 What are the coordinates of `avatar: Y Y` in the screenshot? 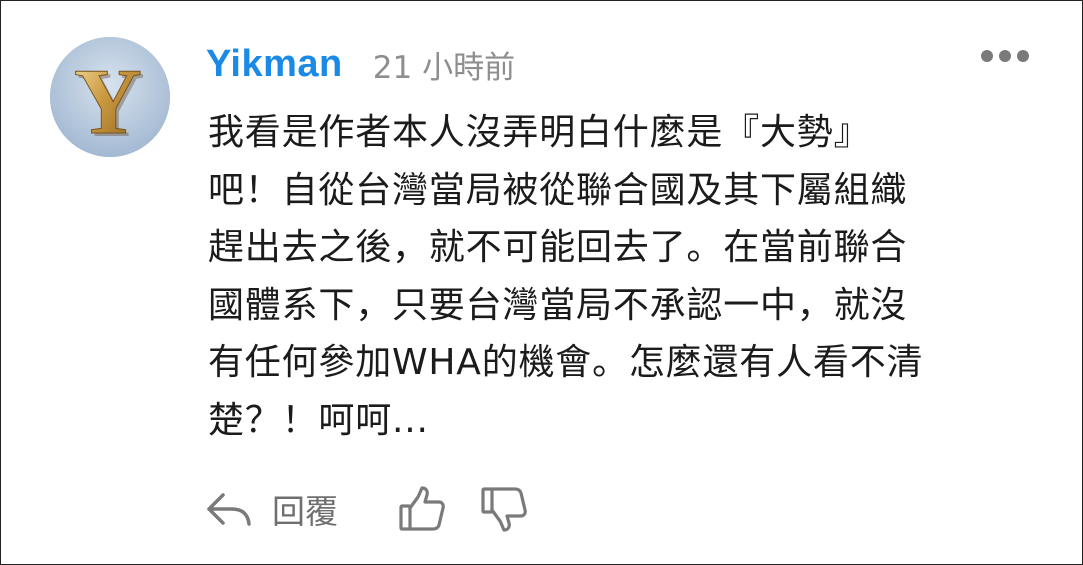 It's located at (110, 97).